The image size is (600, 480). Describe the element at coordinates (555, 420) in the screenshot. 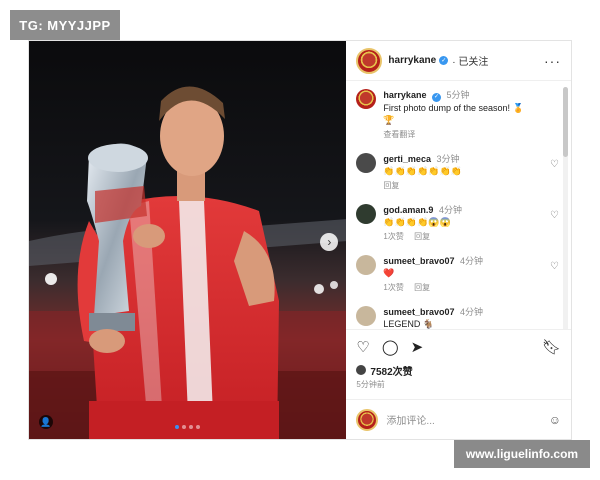

I see `emoji-icon: ☺` at that location.